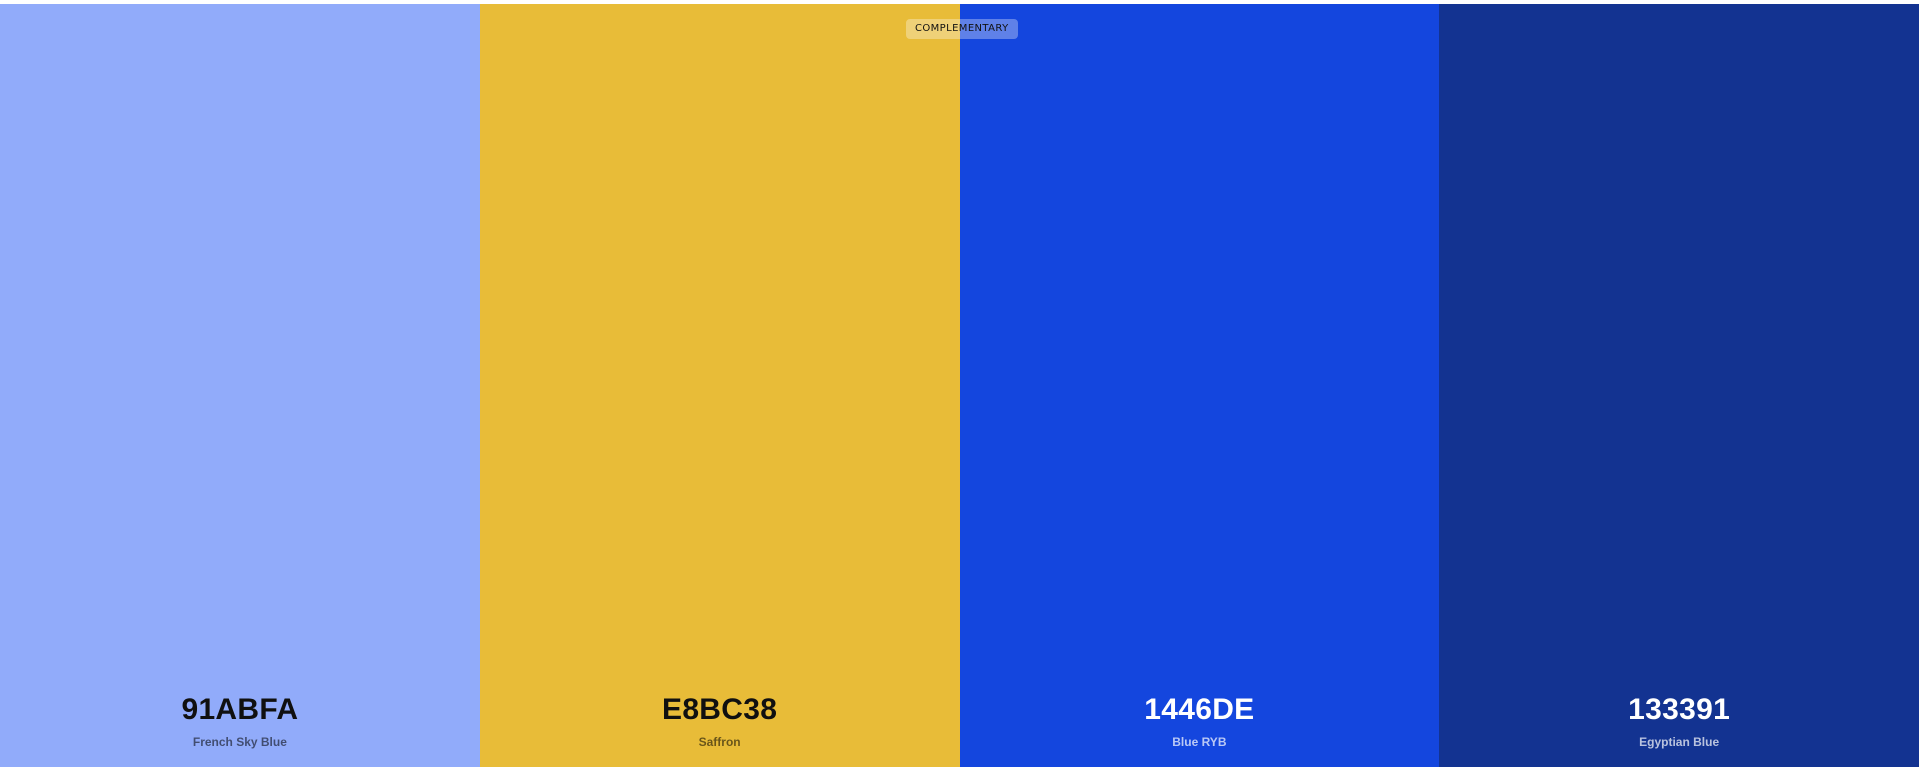  What do you see at coordinates (962, 29) in the screenshot?
I see `palette-type-badge: COMPLEMENTARY` at bounding box center [962, 29].